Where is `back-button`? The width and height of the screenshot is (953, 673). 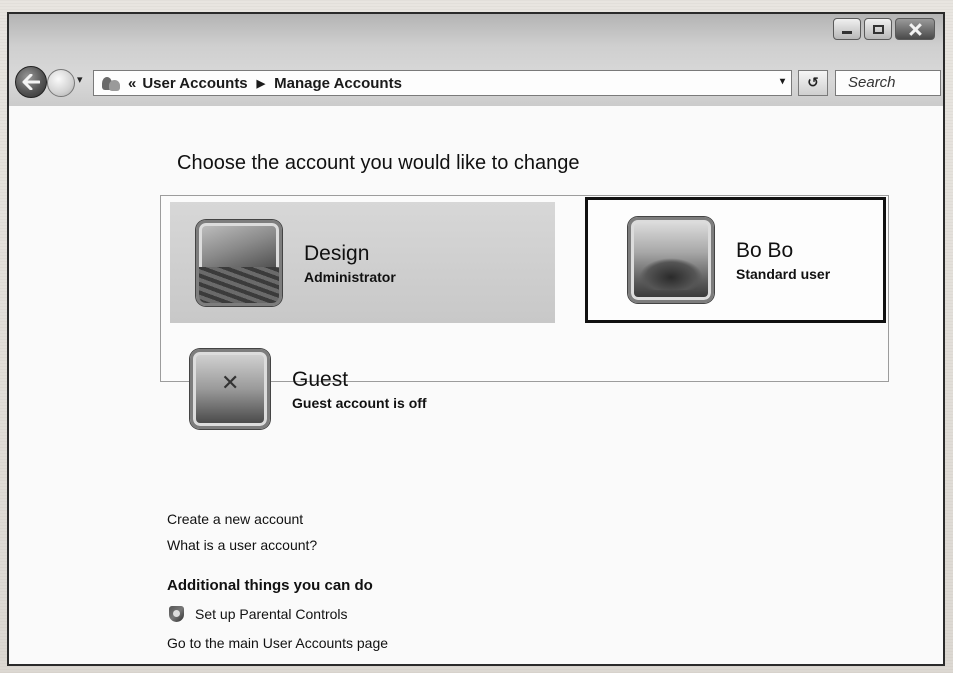 back-button is located at coordinates (31, 82).